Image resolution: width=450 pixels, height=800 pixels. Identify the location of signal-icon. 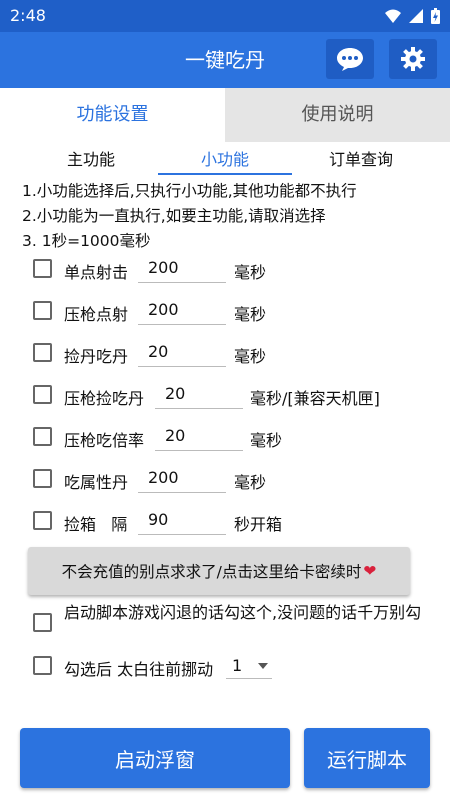
(416, 16).